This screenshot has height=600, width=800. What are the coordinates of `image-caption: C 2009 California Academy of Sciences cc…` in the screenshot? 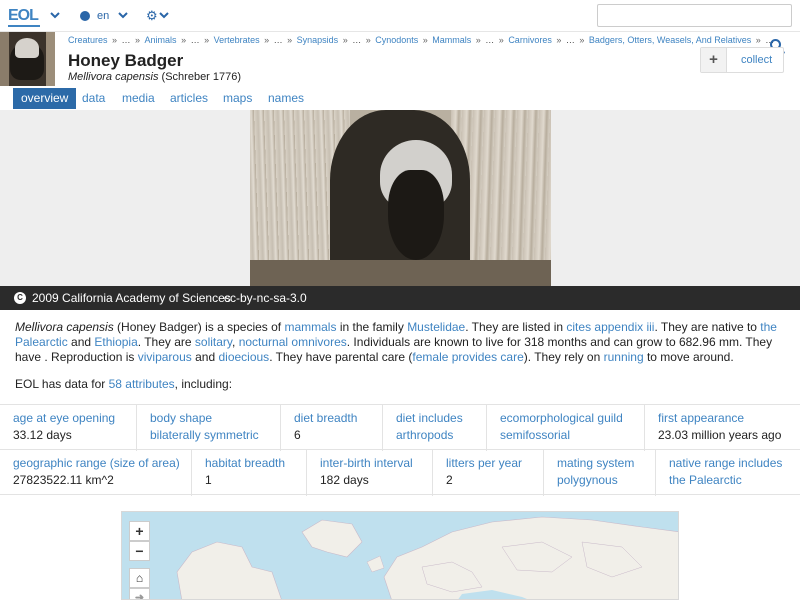 It's located at (400, 298).